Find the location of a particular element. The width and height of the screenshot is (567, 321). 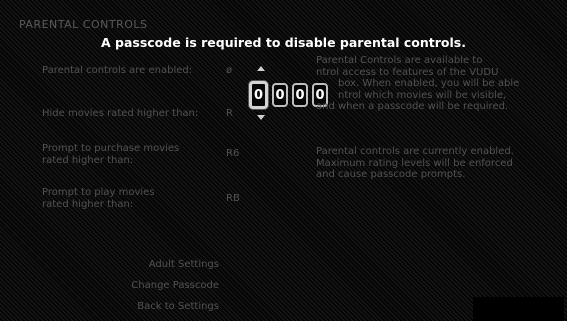

parental-controls-enabled-label: Parental controls are enabled: is located at coordinates (117, 70).